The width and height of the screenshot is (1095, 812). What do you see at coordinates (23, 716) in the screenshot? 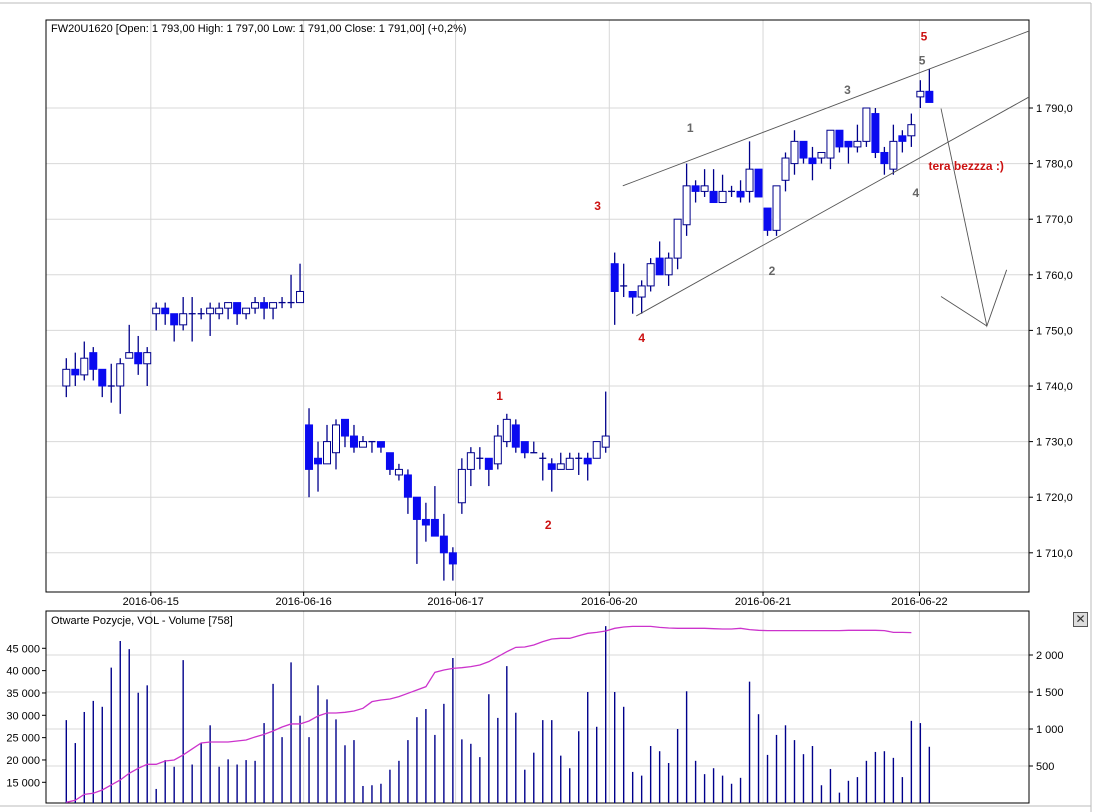
I see `open-interest-tick-label: 30 000` at bounding box center [23, 716].